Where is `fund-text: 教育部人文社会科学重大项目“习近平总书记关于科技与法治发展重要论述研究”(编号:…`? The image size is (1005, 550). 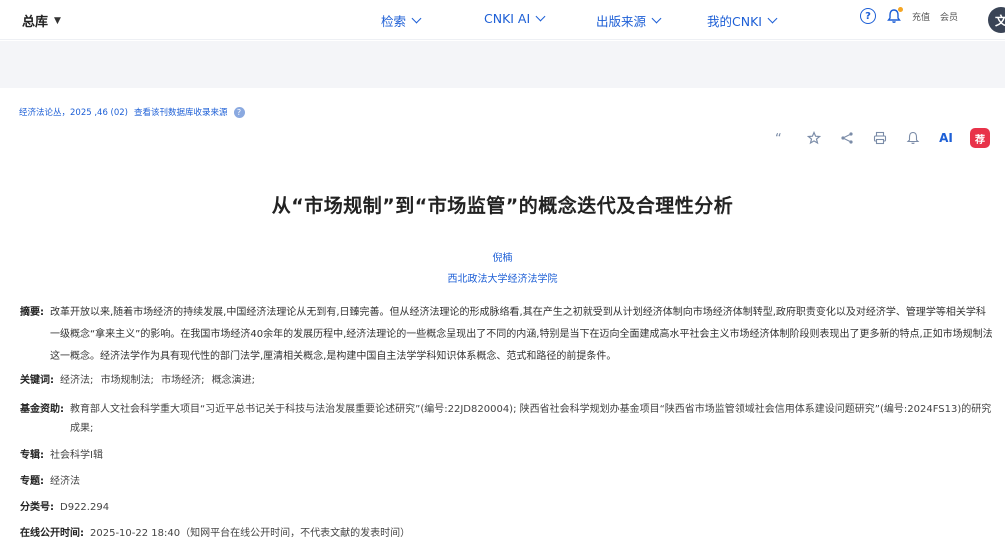
fund-text: 教育部人文社会科学重大项目“习近平总书记关于科技与法治发展重要论述研究”(编号:… is located at coordinates (532, 419).